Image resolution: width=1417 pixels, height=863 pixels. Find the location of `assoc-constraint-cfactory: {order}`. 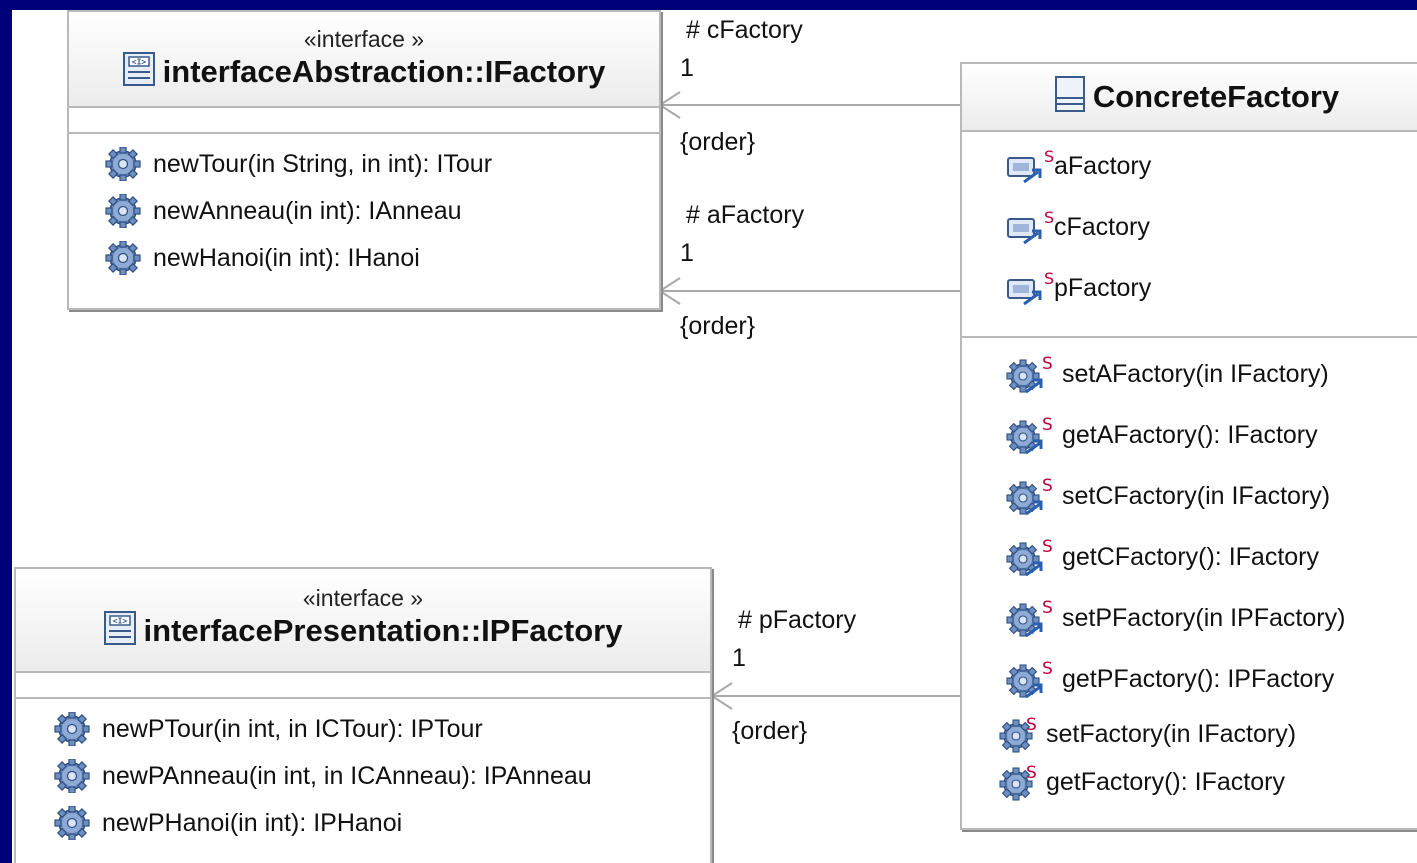

assoc-constraint-cfactory: {order} is located at coordinates (718, 142).